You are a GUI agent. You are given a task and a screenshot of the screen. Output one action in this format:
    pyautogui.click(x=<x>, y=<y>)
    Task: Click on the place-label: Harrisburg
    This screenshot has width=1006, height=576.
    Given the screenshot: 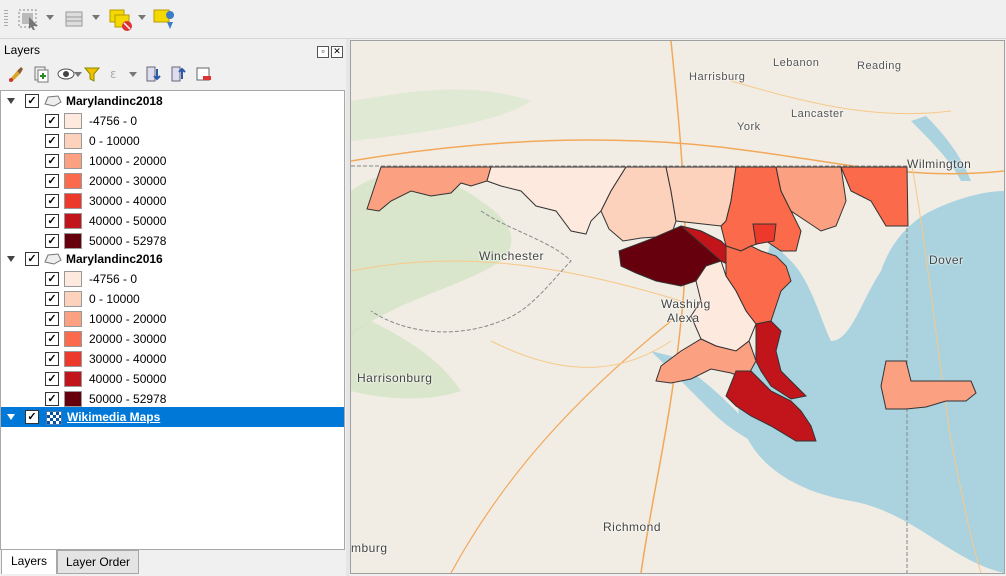 What is the action you would take?
    pyautogui.click(x=717, y=77)
    